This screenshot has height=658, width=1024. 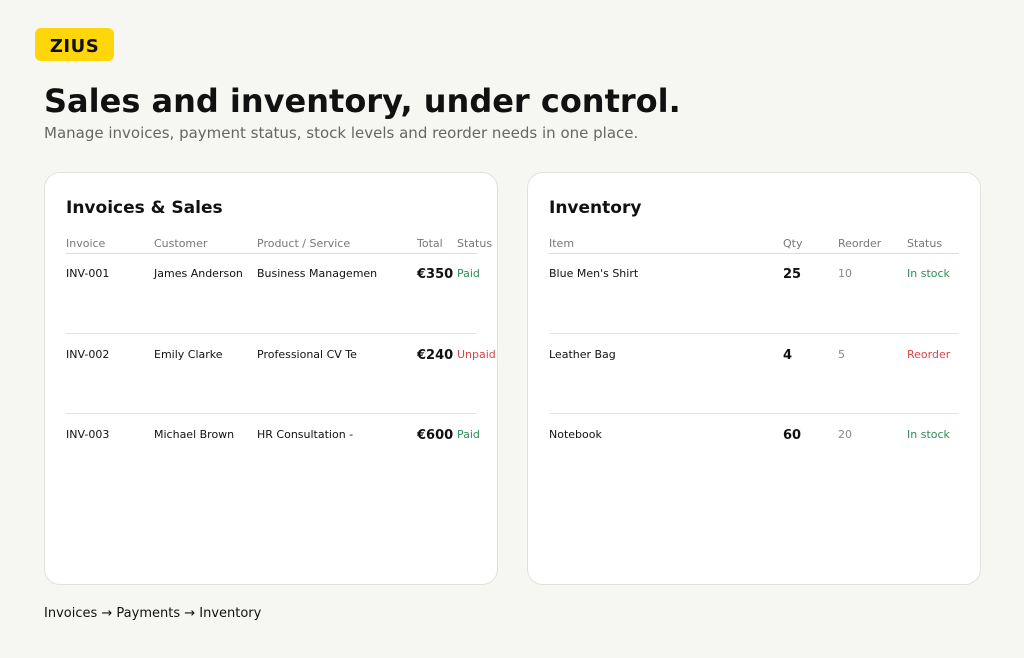 I want to click on brand-logo: ZIUS, so click(x=74, y=44).